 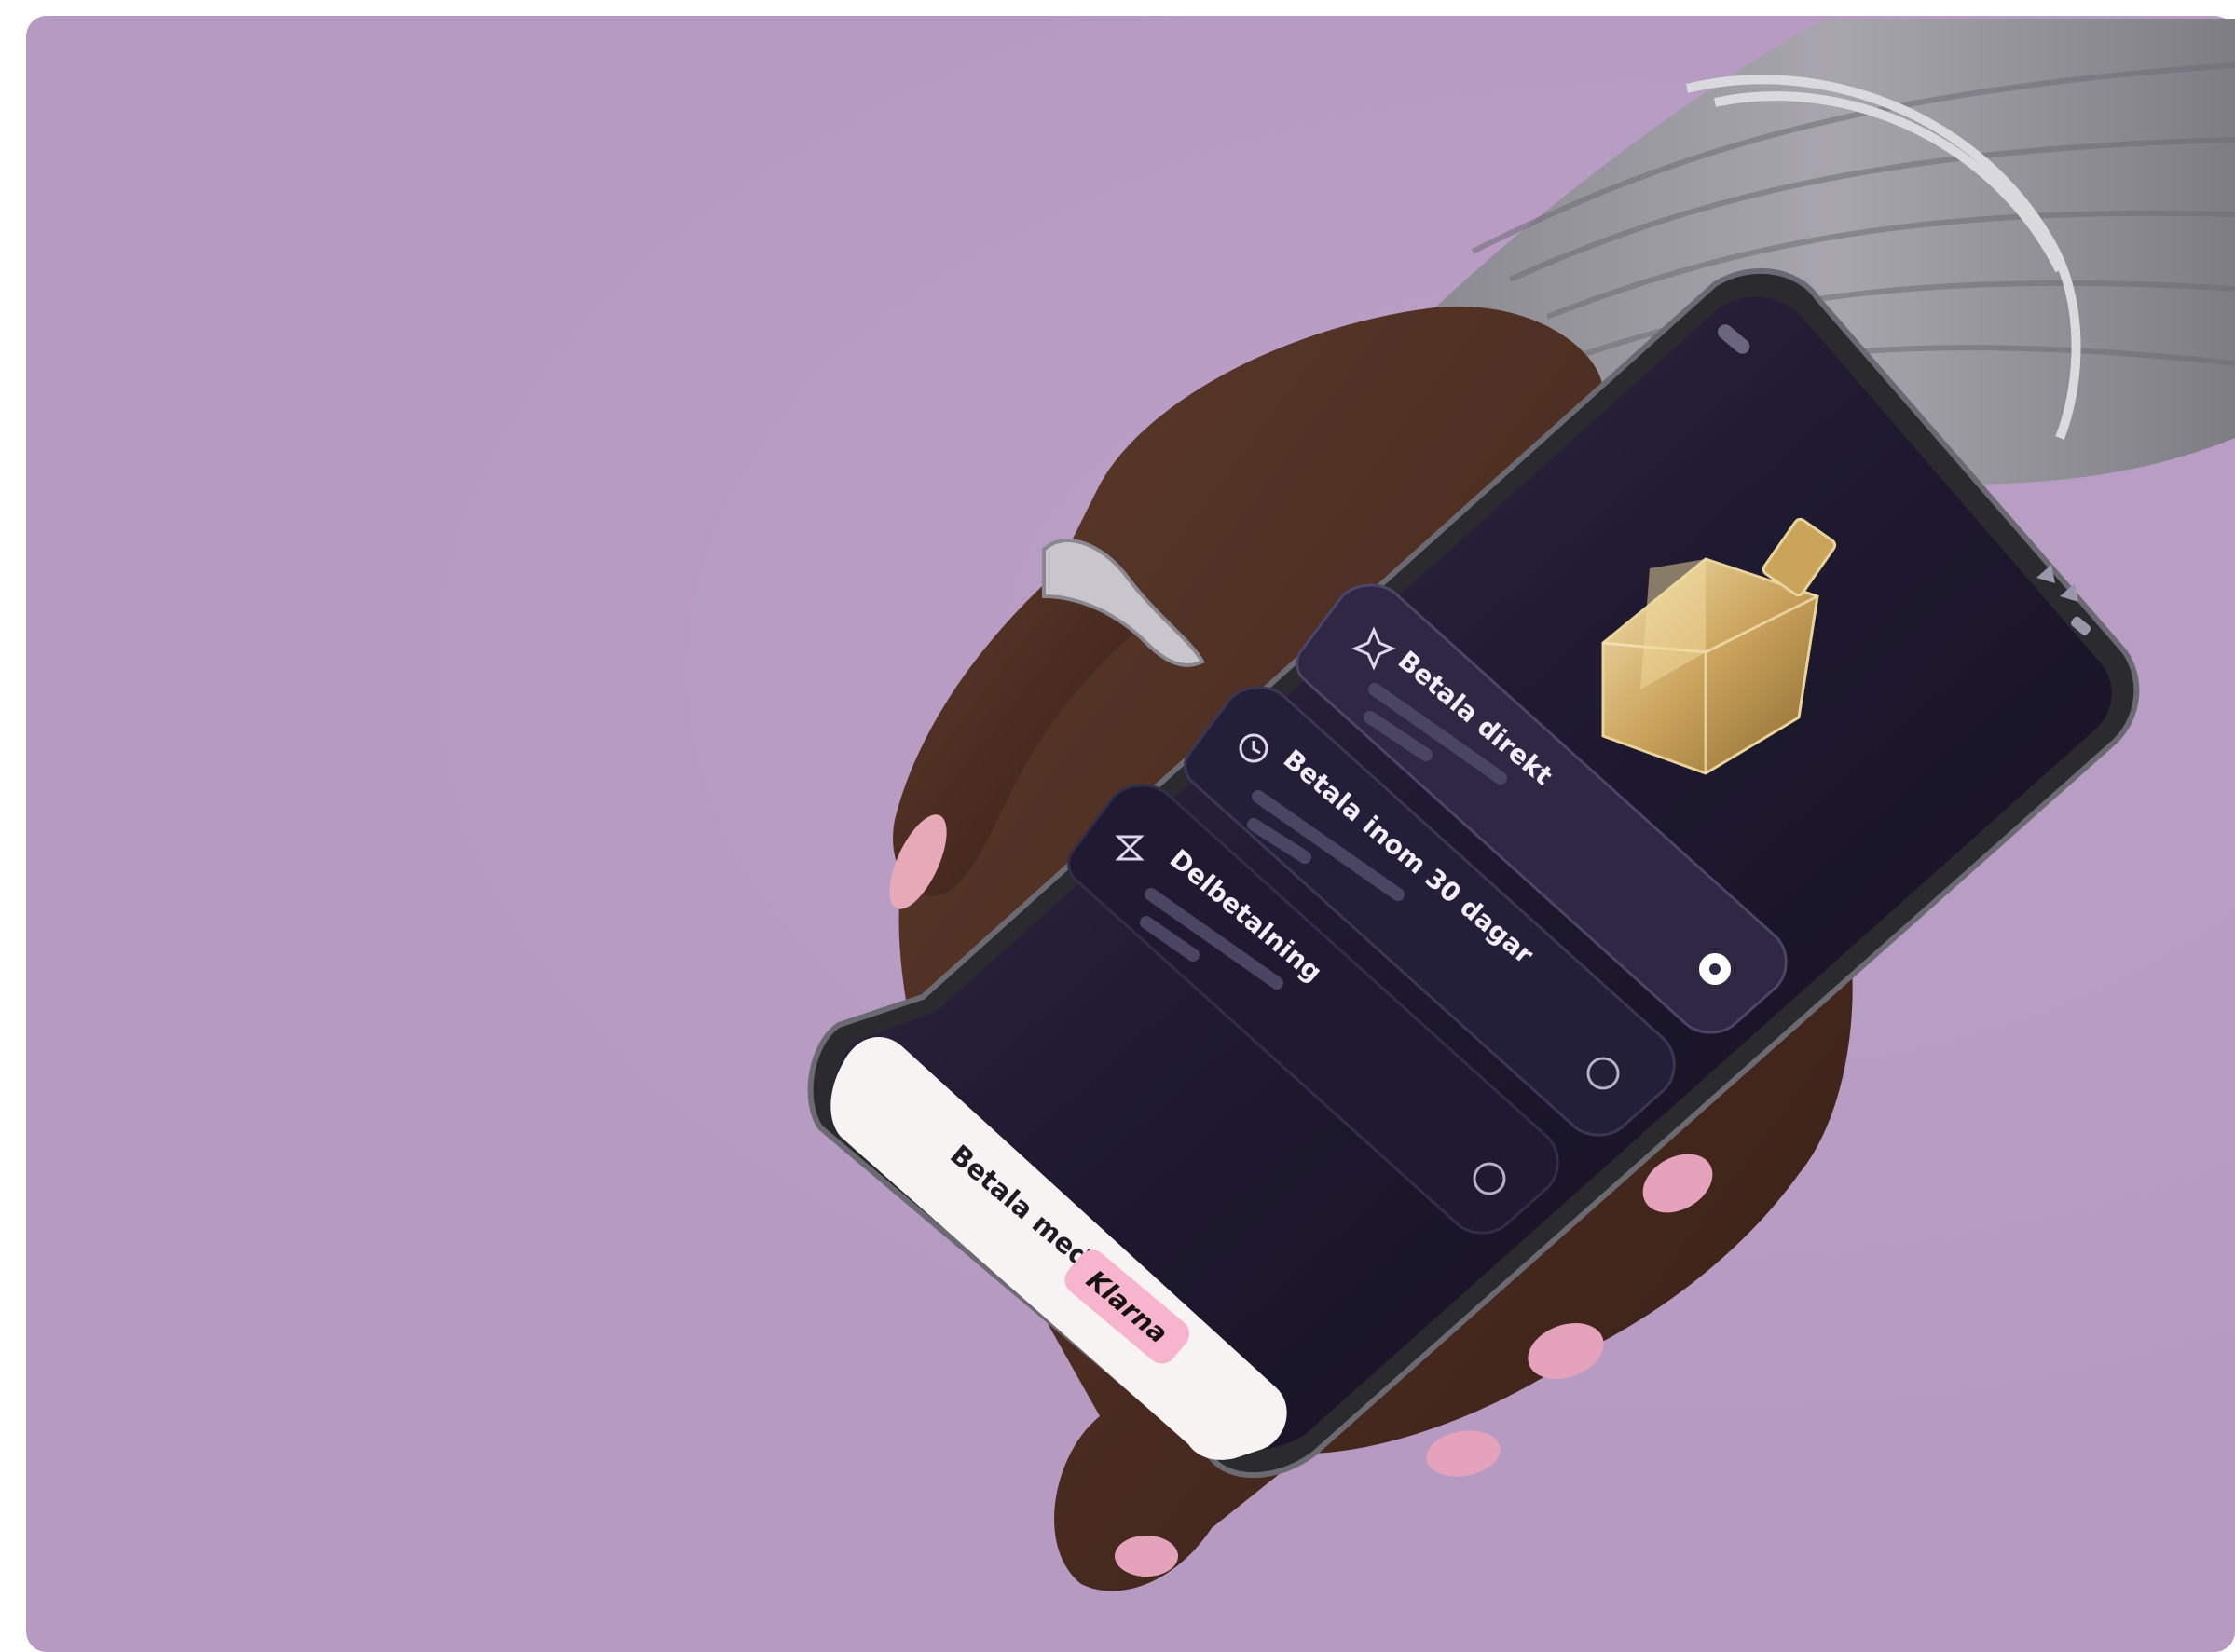 I want to click on pay-button-label: Betala med, so click(x=1020, y=1206).